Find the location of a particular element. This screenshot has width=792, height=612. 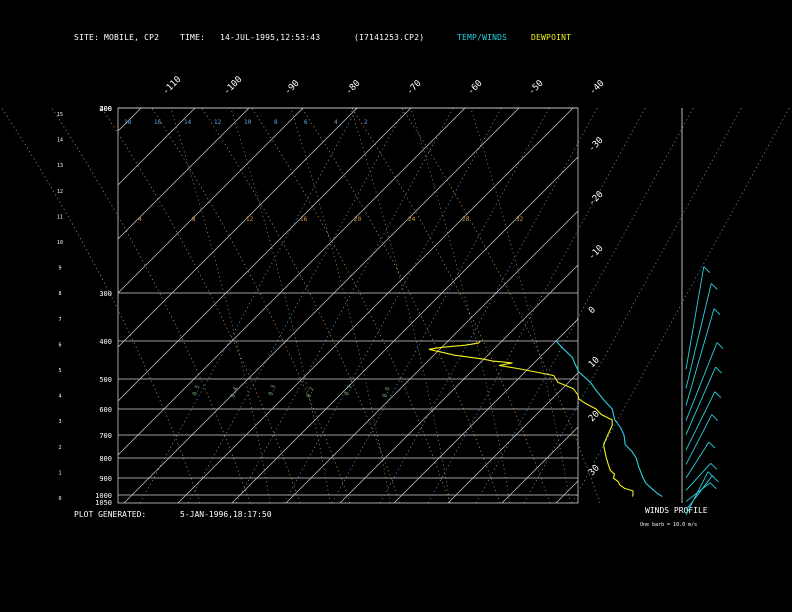

height-label: 2 is located at coordinates (59, 448).